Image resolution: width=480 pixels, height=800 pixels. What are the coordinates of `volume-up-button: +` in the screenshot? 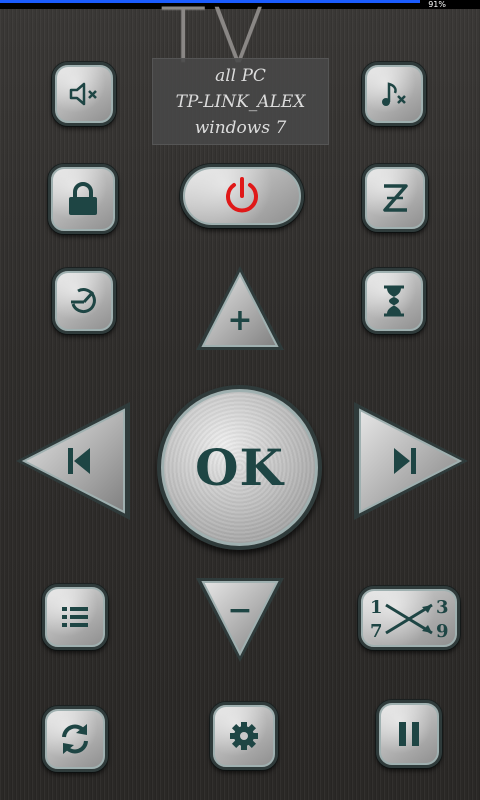 It's located at (240, 308).